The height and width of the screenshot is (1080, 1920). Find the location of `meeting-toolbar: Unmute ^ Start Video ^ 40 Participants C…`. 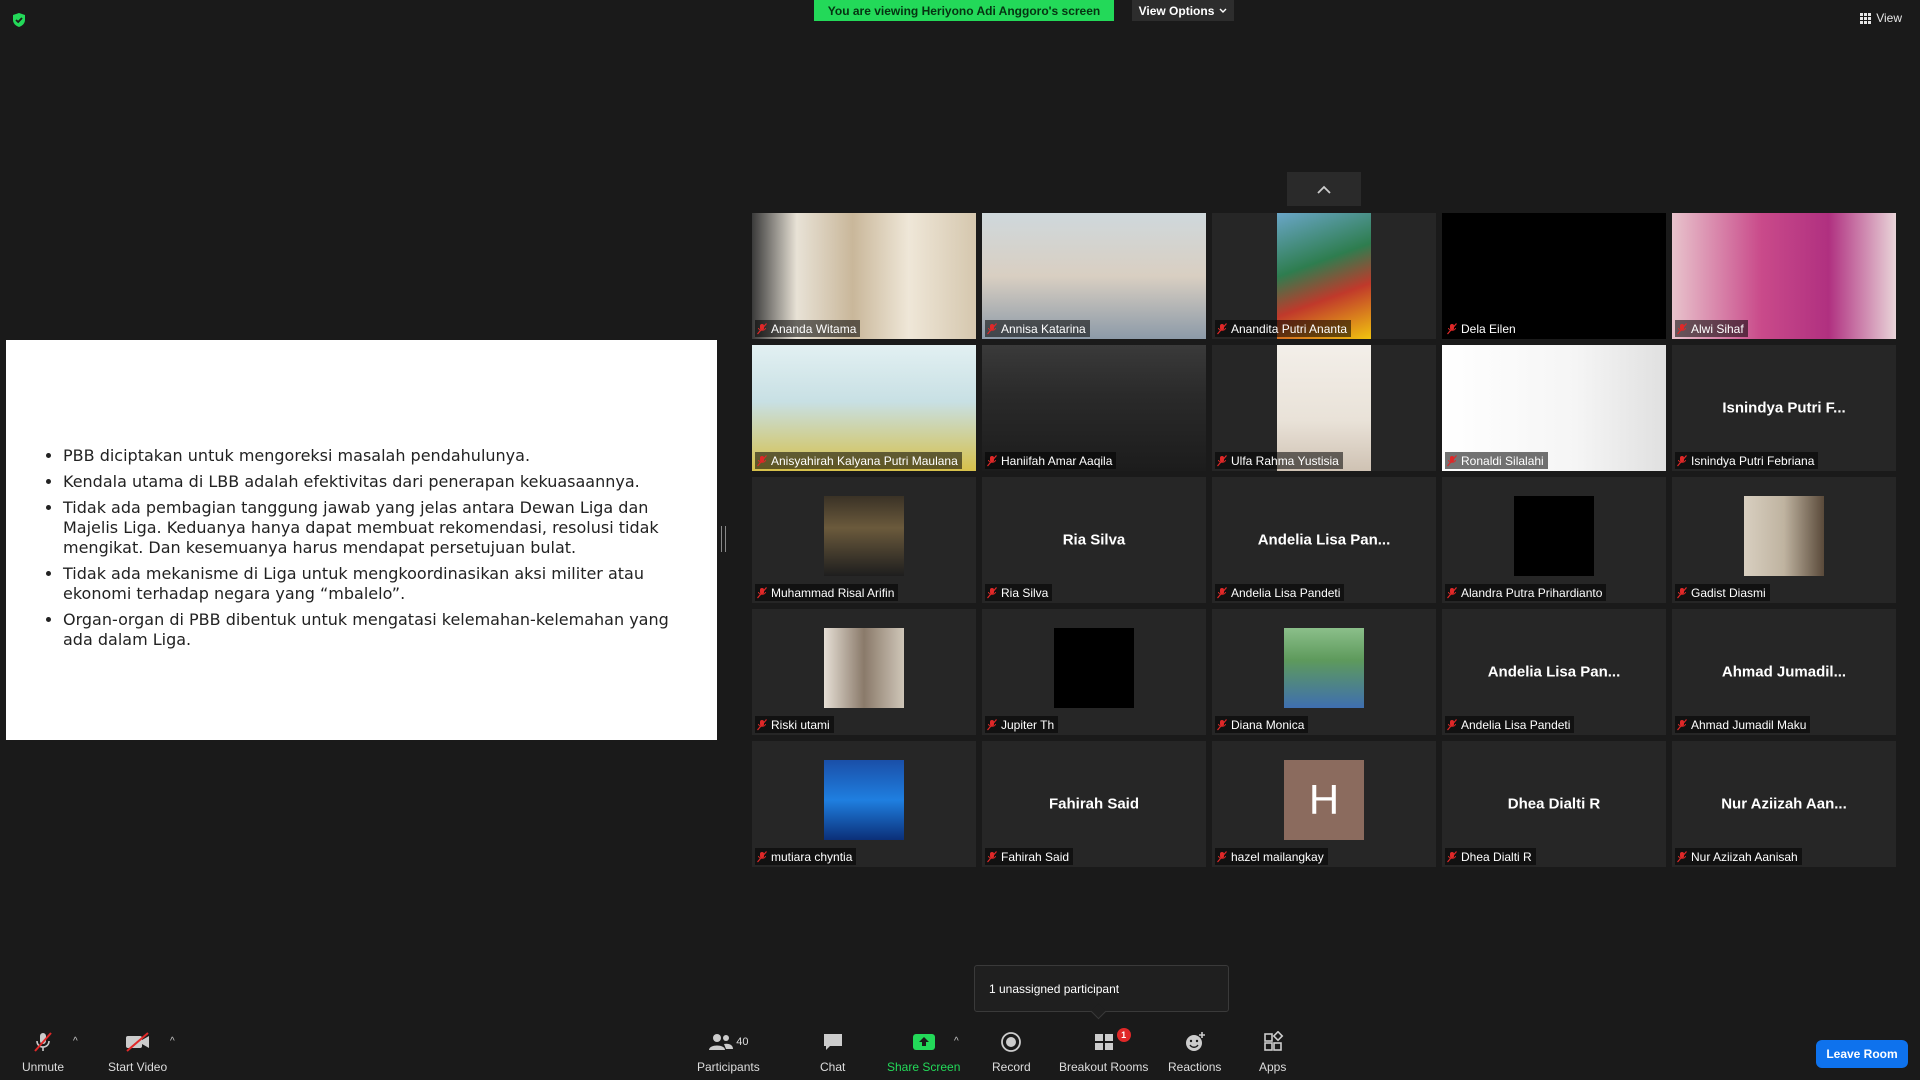

meeting-toolbar: Unmute ^ Start Video ^ 40 Participants C… is located at coordinates (960, 1048).